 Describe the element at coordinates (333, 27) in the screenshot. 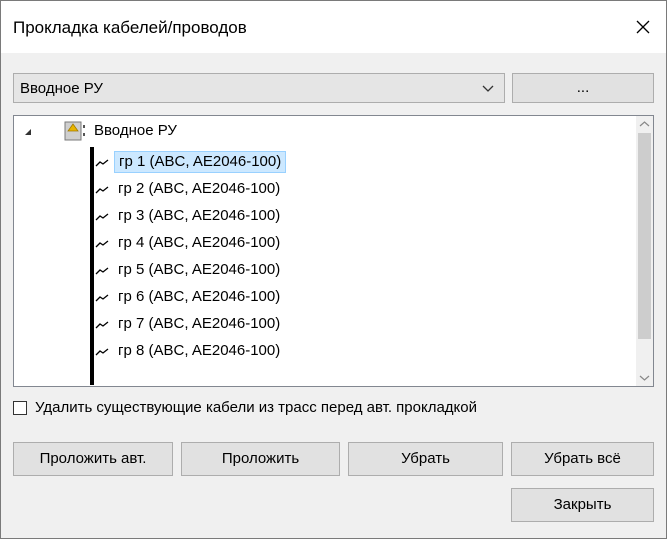

I see `title-bar: Прокладка кабелей/проводов` at that location.